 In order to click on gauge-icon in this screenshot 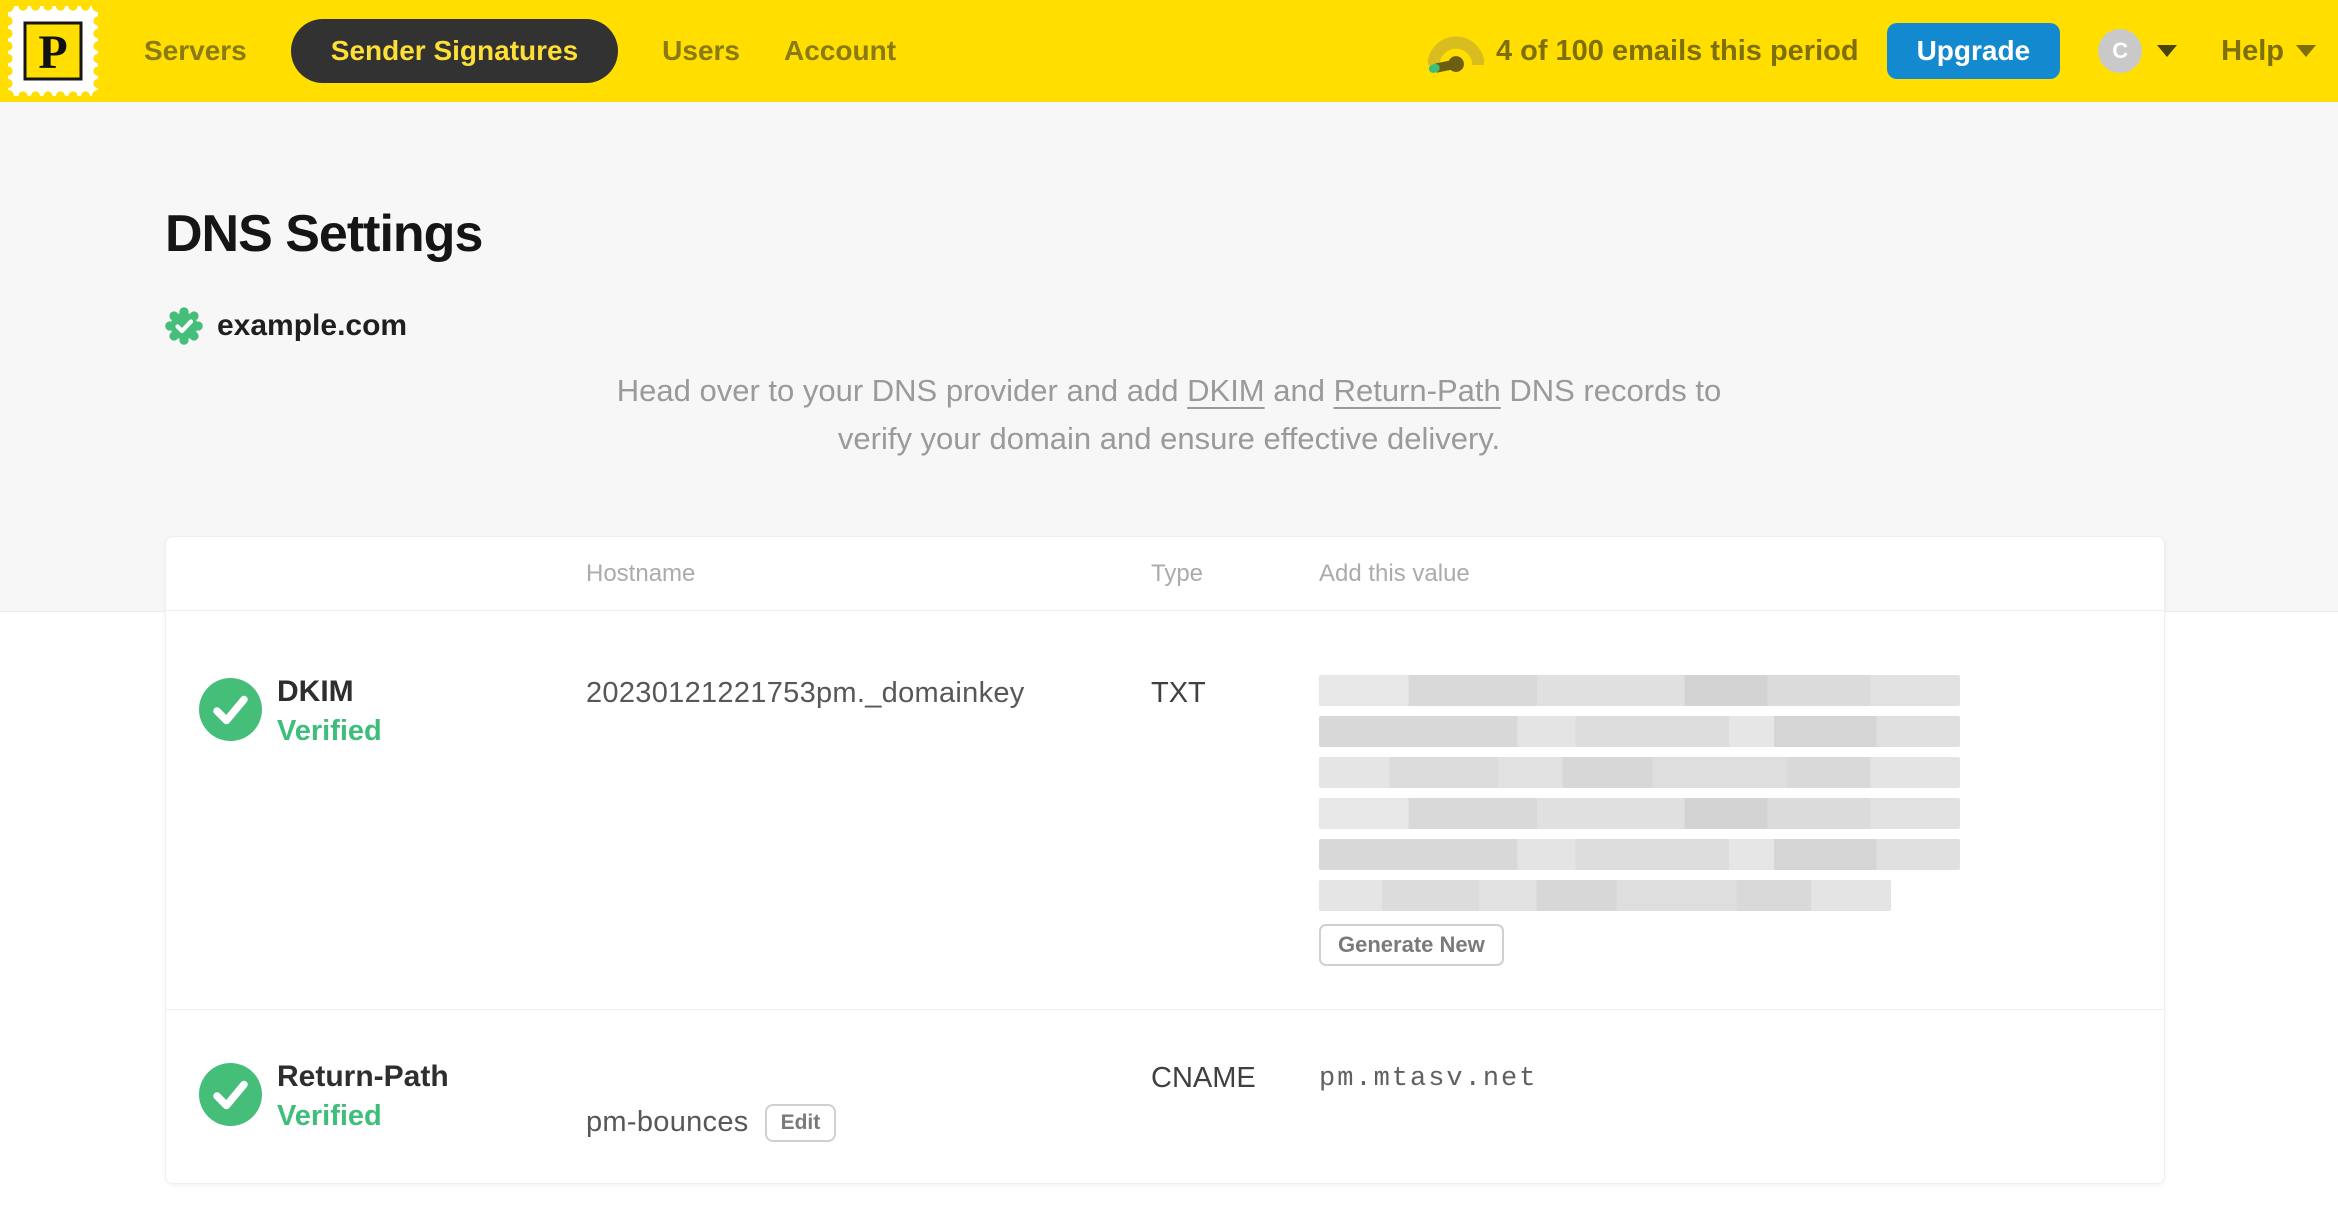, I will do `click(1455, 54)`.